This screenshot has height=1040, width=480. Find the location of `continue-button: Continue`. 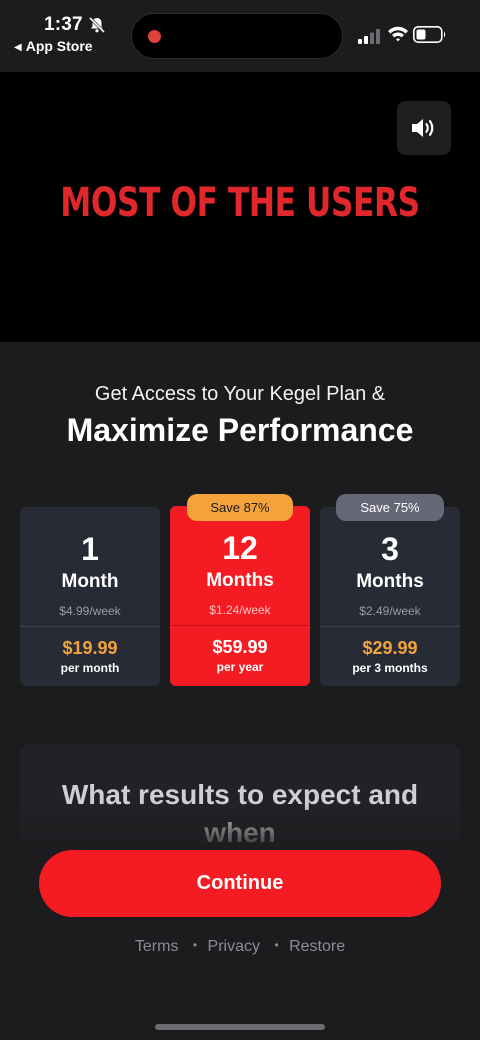

continue-button: Continue is located at coordinates (240, 883).